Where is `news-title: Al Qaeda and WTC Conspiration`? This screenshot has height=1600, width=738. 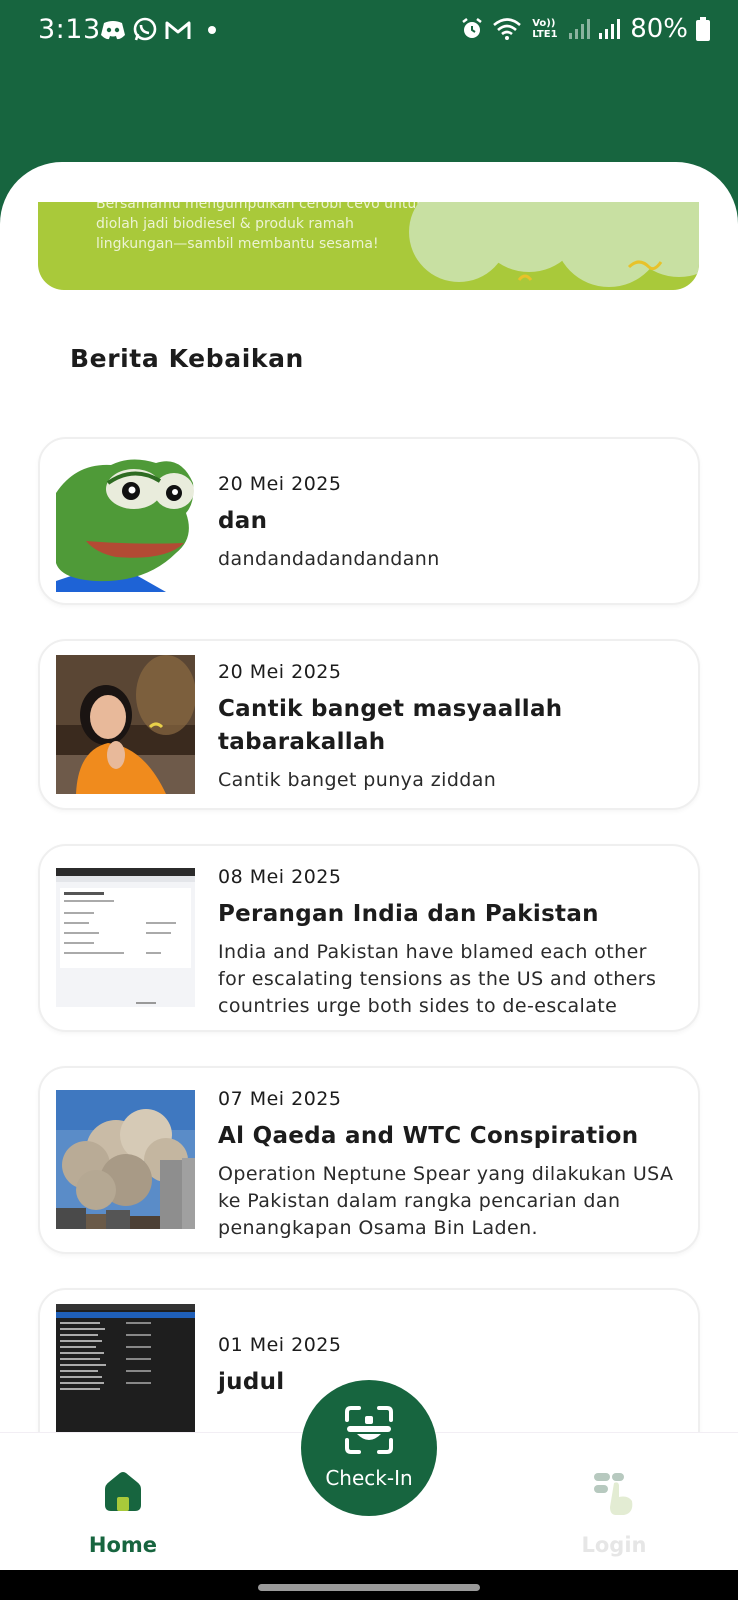
news-title: Al Qaeda and WTC Conspiration is located at coordinates (428, 1136).